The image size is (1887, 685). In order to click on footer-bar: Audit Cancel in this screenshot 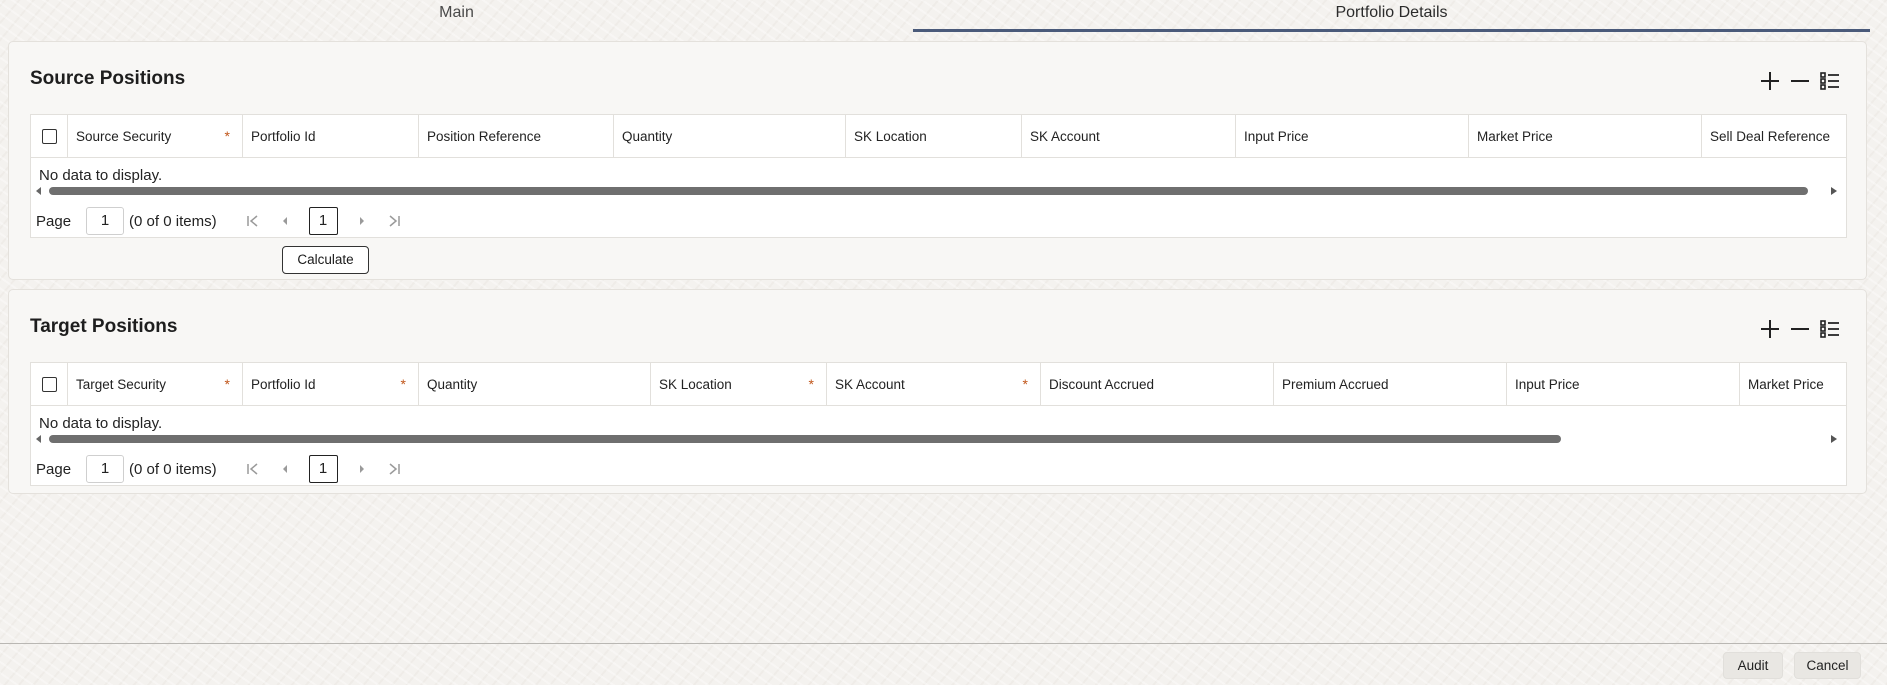, I will do `click(943, 664)`.